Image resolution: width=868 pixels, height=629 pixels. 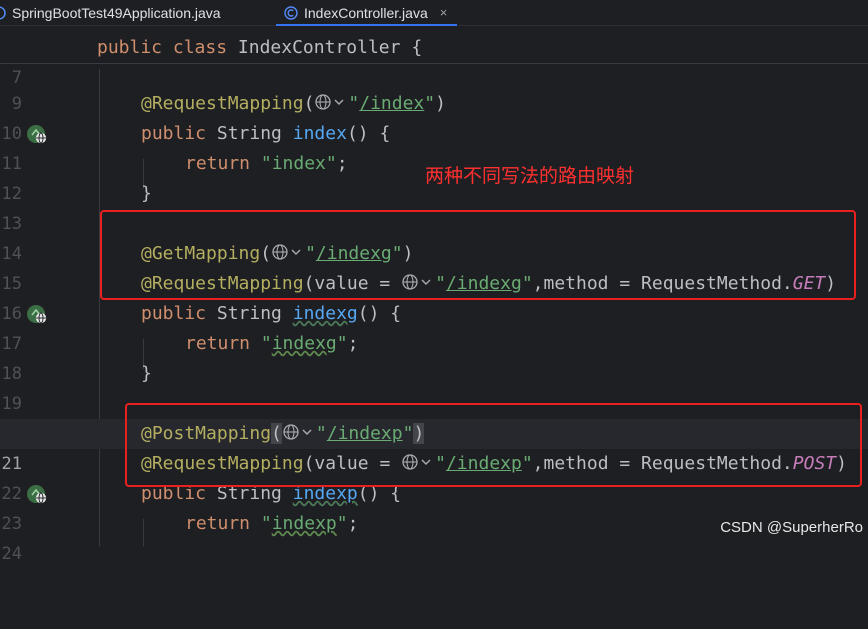 What do you see at coordinates (331, 102) in the screenshot?
I see `globe-url-hint-icon` at bounding box center [331, 102].